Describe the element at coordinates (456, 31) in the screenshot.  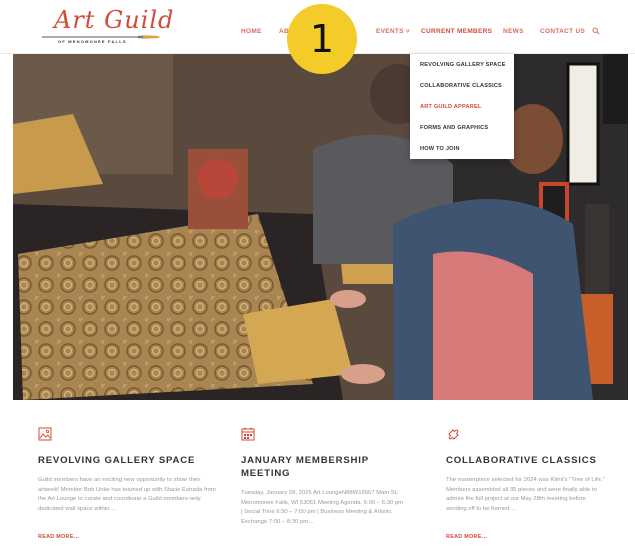
I see `nav-current-members: CURRENT MEMBERS` at that location.